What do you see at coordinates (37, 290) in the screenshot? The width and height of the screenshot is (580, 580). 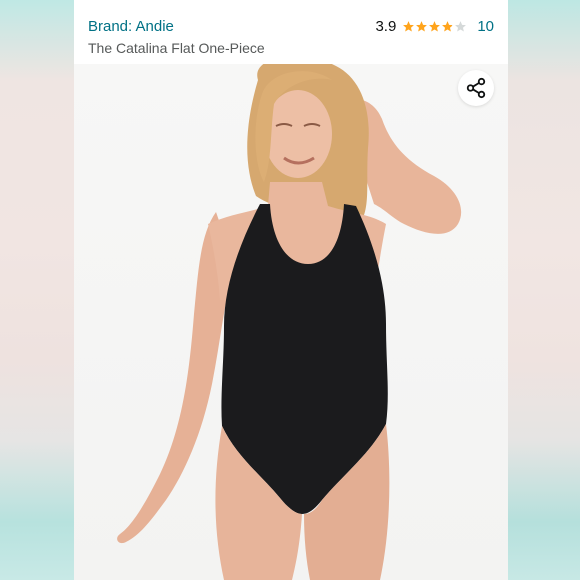 I see `blurred-background-left` at bounding box center [37, 290].